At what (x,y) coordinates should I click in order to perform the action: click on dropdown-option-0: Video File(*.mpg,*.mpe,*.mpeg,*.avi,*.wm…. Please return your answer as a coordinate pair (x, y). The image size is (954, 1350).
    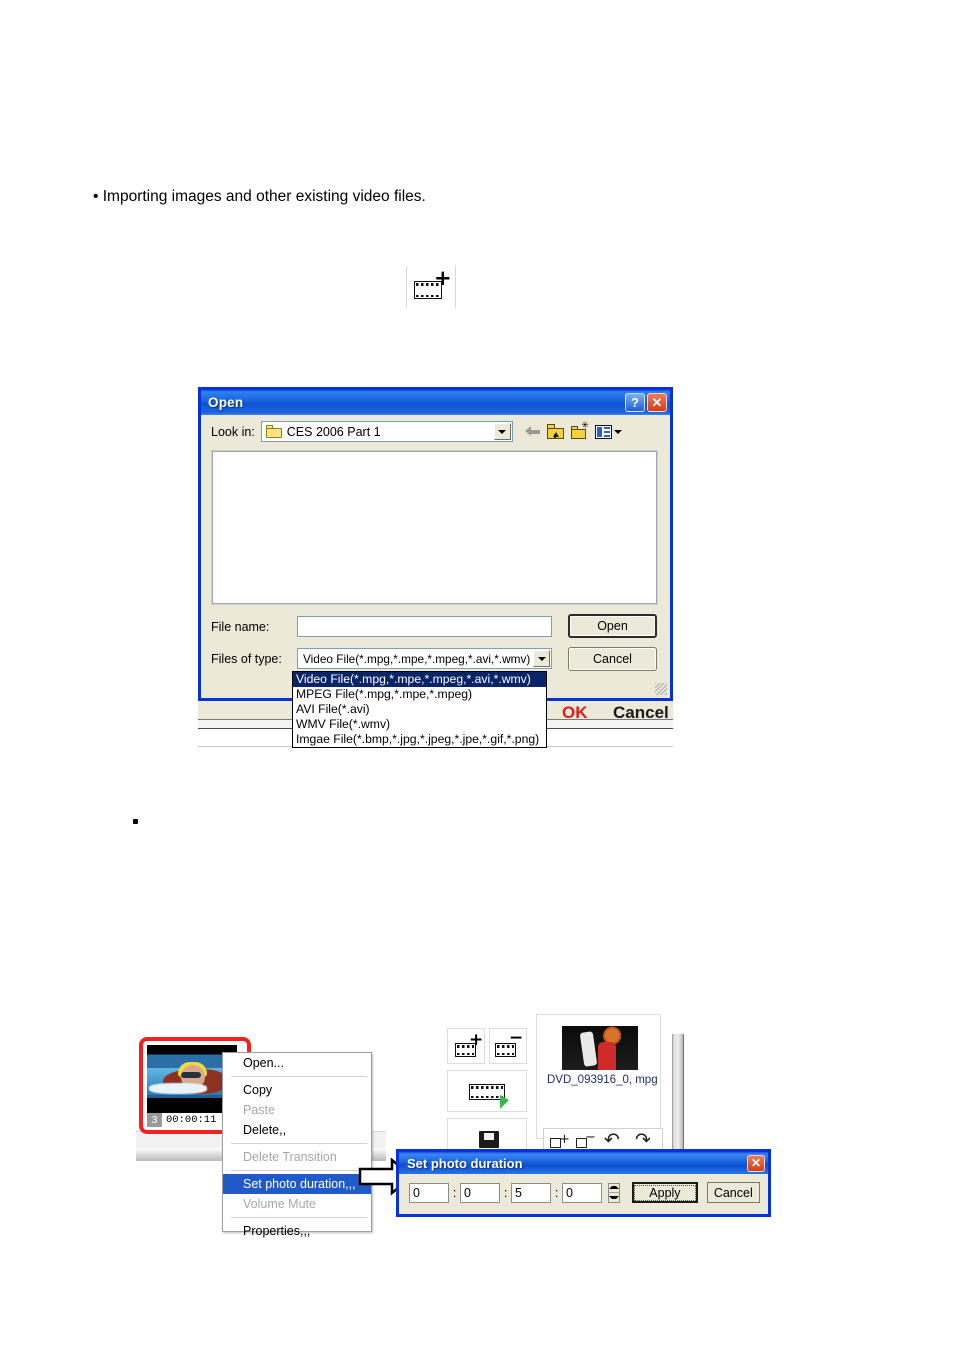
    Looking at the image, I should click on (419, 679).